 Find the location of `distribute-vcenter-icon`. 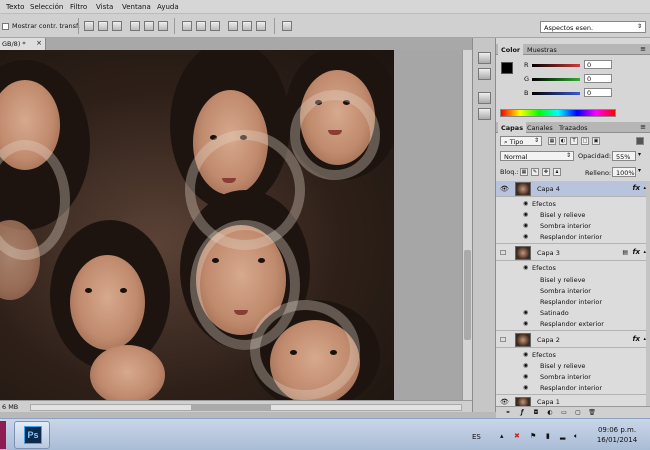

distribute-vcenter-icon is located at coordinates (201, 26).